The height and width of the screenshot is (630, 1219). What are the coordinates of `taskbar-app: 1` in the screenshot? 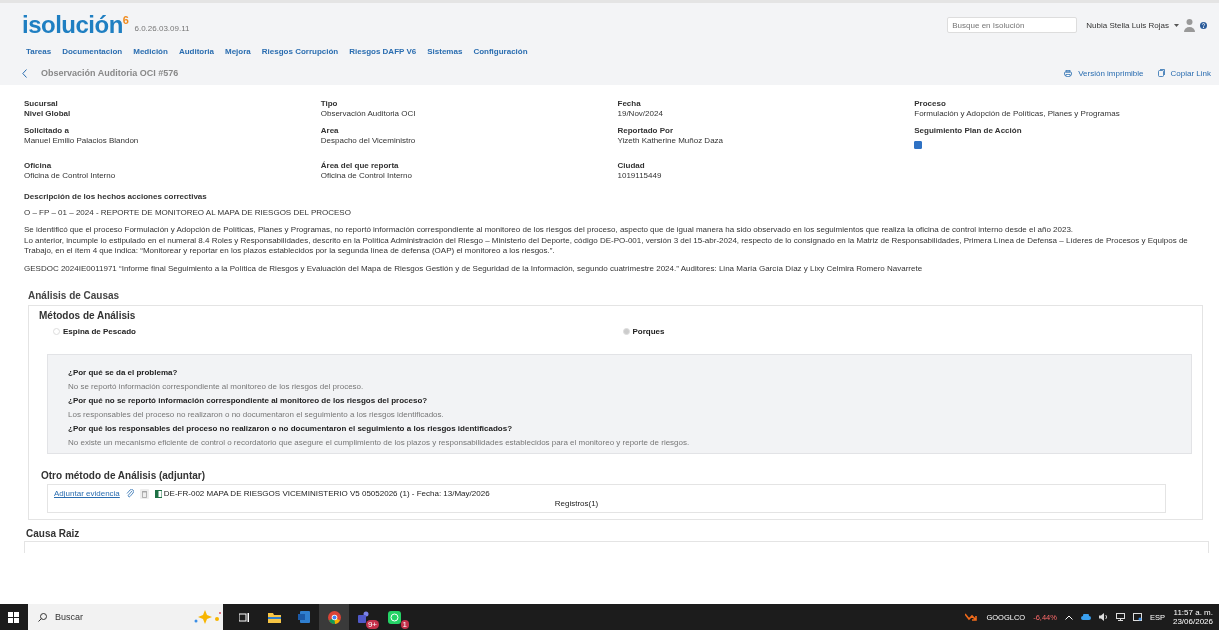 It's located at (394, 617).